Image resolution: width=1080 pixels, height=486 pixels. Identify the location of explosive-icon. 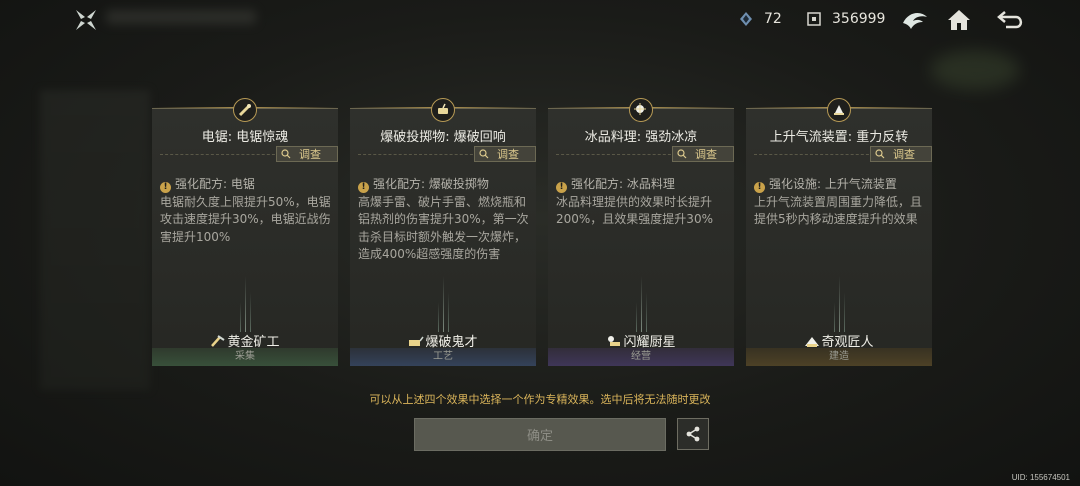
(443, 110).